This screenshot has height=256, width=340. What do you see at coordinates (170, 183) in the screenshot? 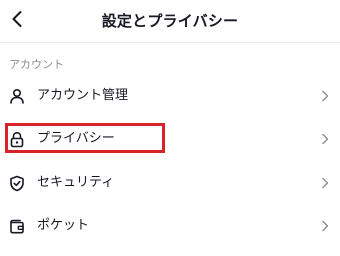
I see `menu-item-security: セキュリティ` at bounding box center [170, 183].